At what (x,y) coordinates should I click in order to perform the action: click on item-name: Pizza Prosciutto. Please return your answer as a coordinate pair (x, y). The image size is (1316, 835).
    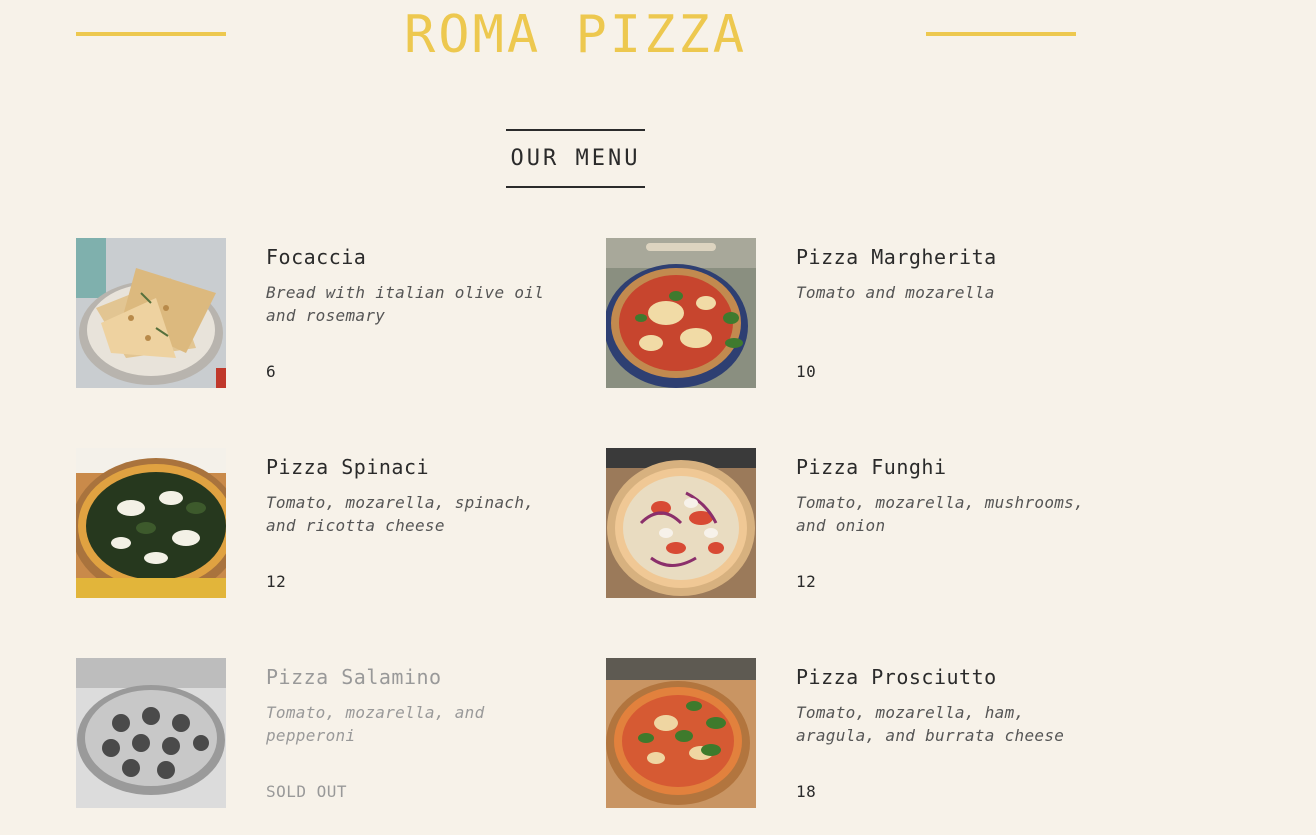
    Looking at the image, I should click on (896, 677).